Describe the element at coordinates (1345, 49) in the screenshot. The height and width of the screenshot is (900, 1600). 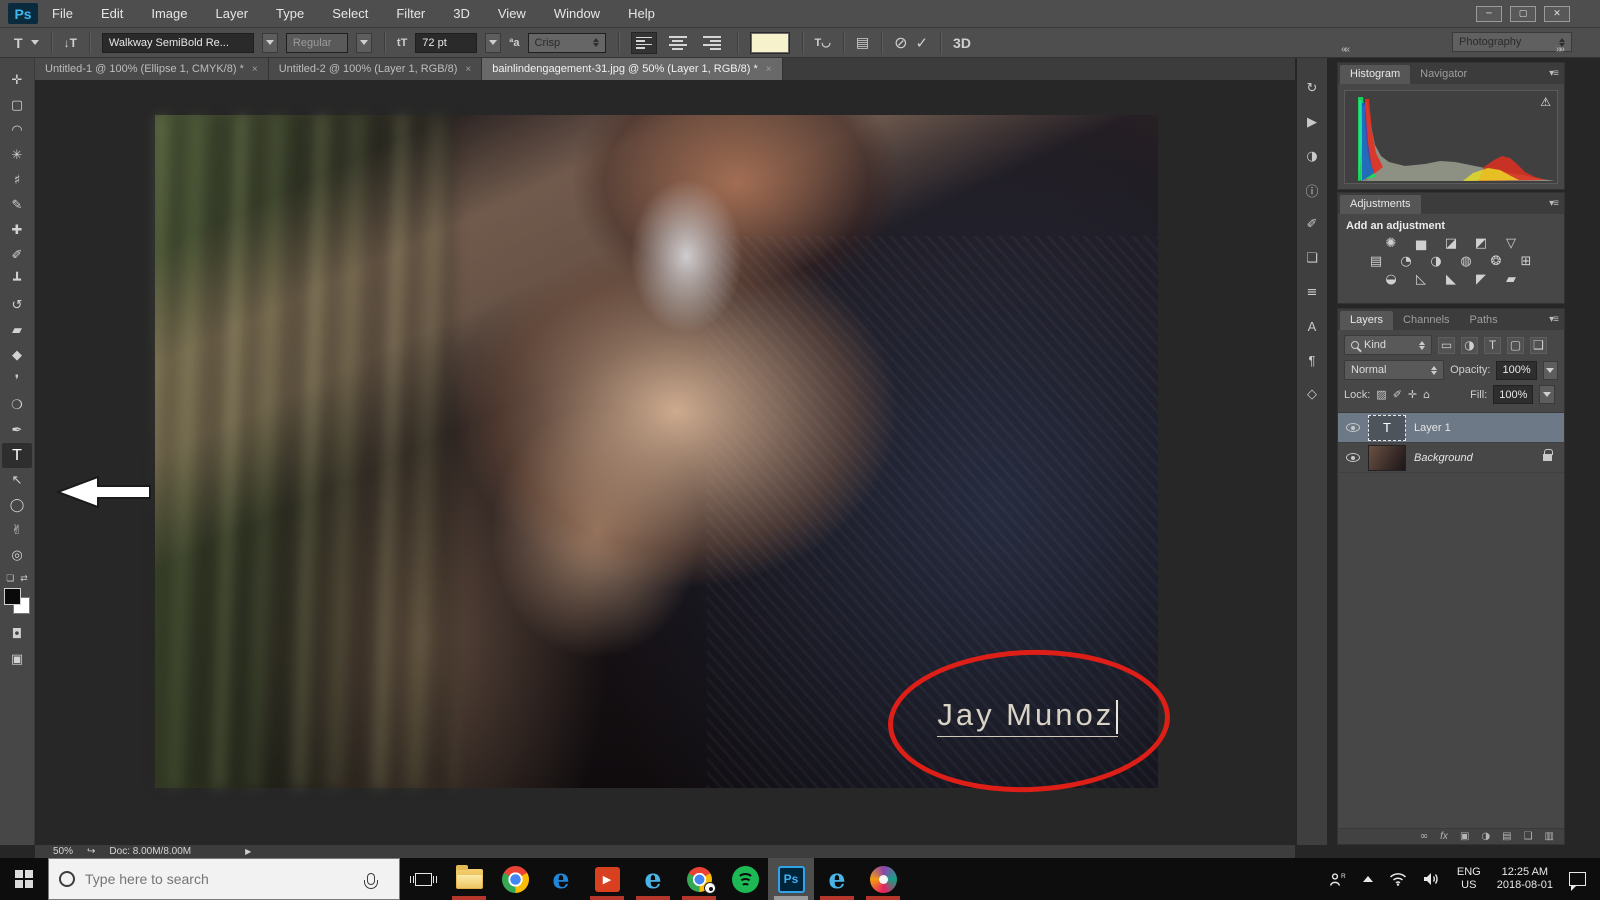
I see `collapse-panels-icon: ««` at that location.